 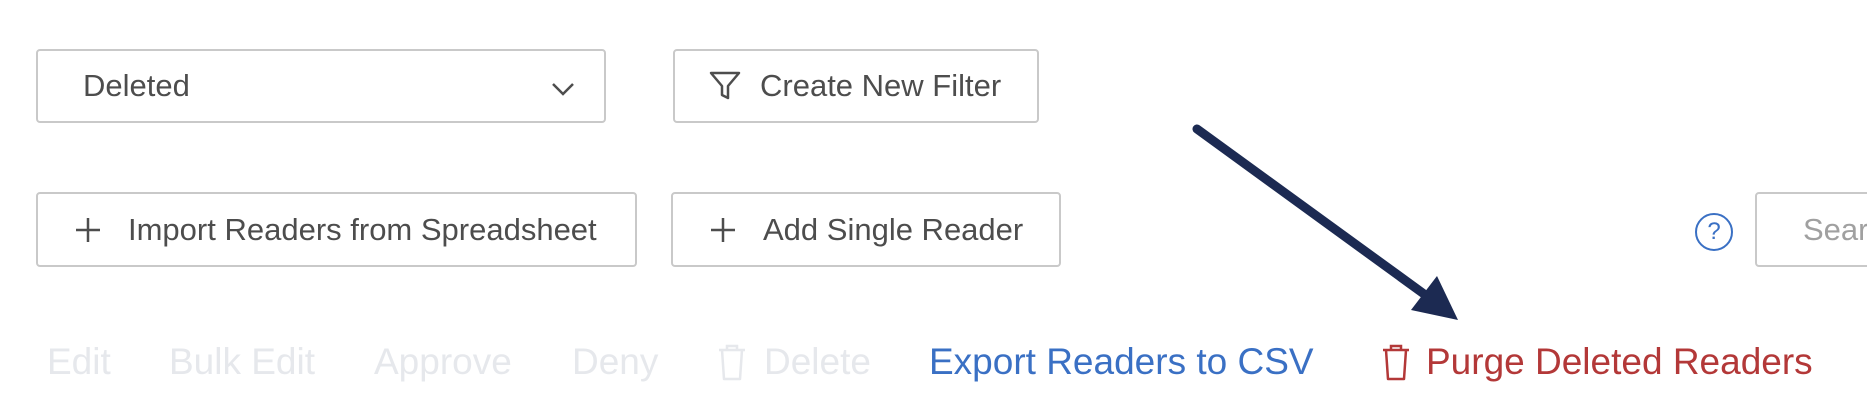 I want to click on add-single-reader-label: Add Single Reader, so click(x=893, y=229).